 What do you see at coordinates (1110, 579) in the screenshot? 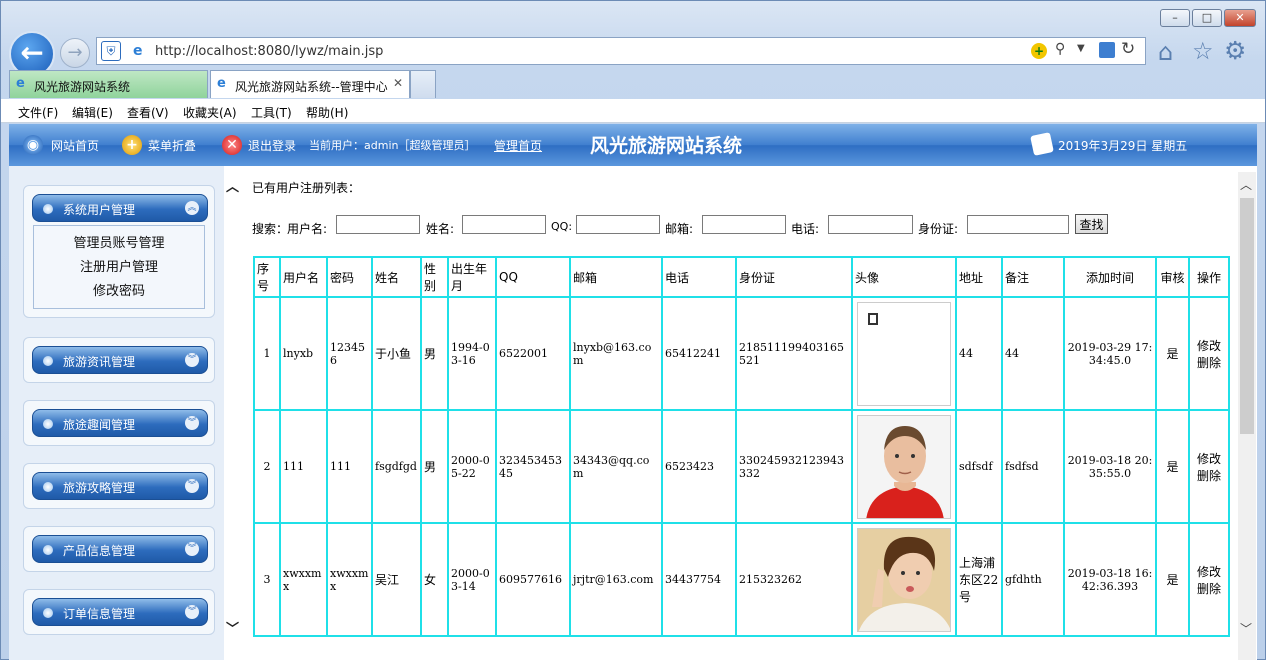
I see `cell-added: 2019-03-18 16:42:36.393` at bounding box center [1110, 579].